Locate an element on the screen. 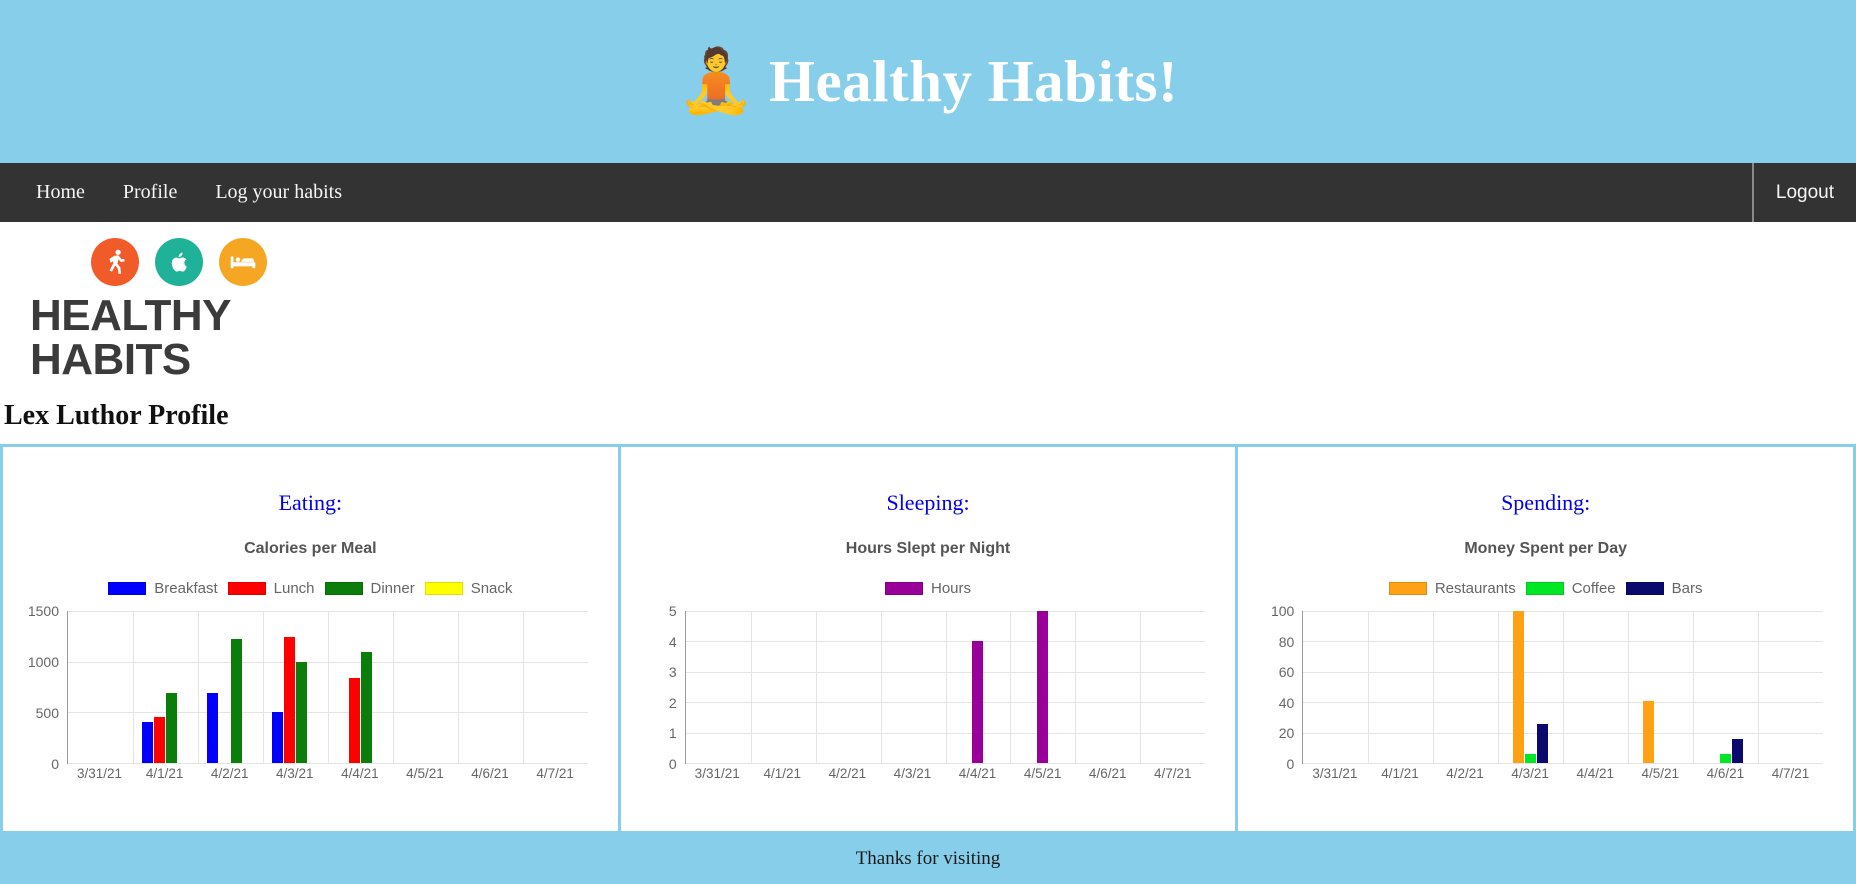 The height and width of the screenshot is (884, 1856). footer-text: Thanks for visiting is located at coordinates (928, 858).